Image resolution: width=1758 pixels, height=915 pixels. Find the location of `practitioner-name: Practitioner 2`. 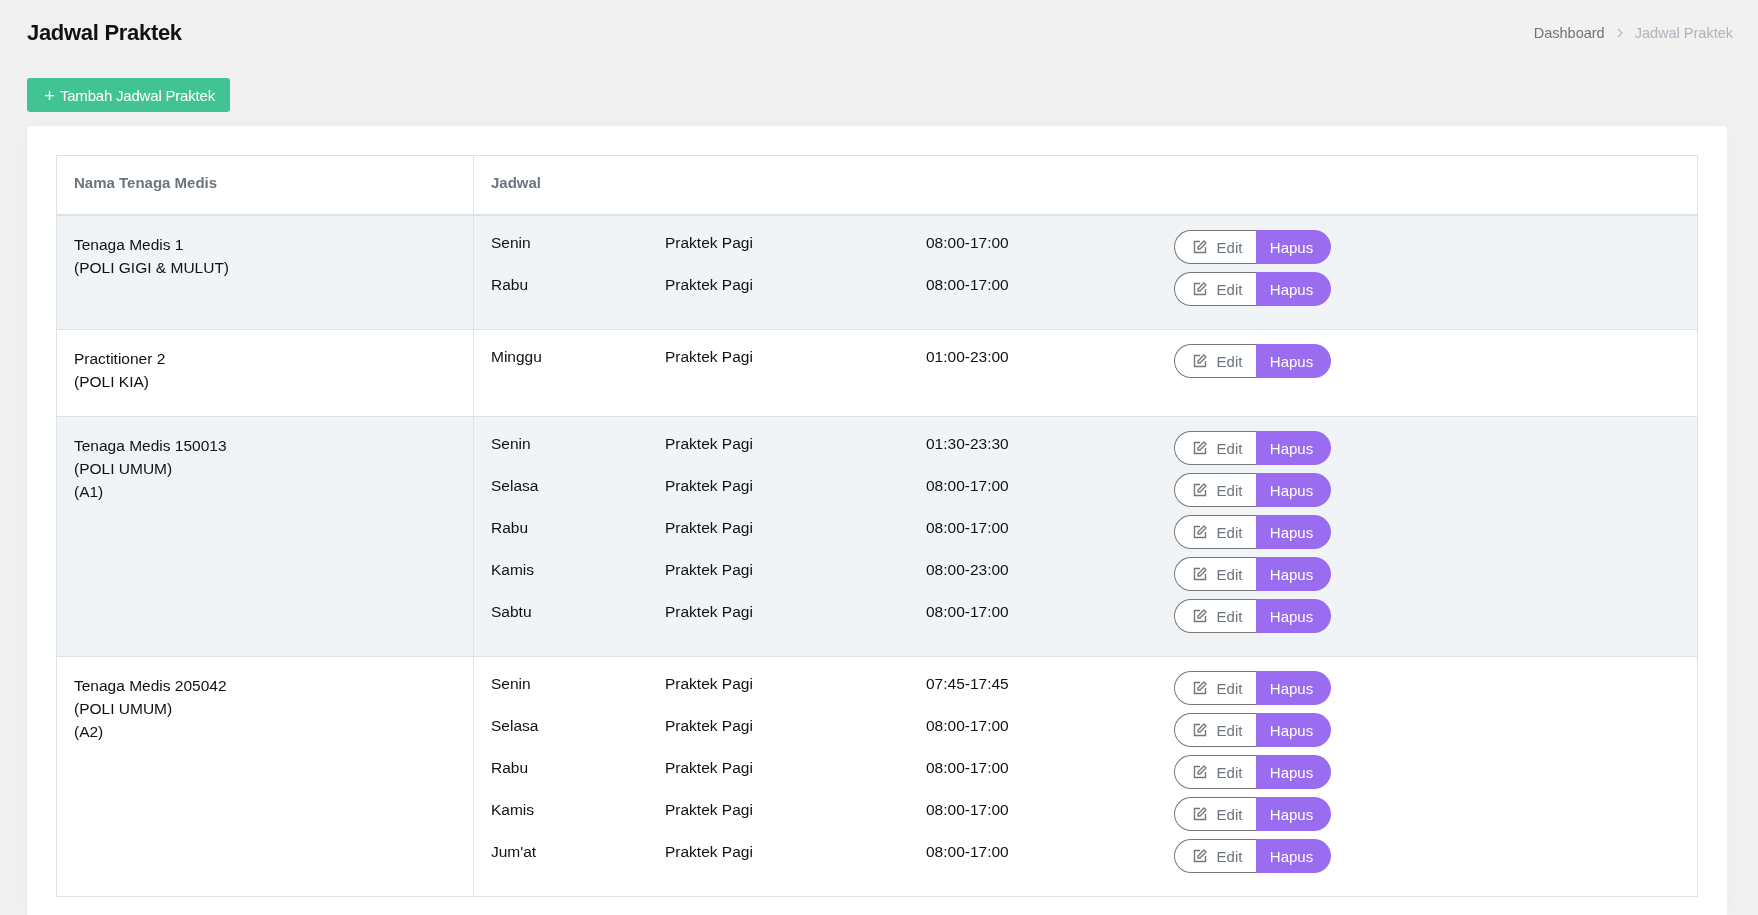

practitioner-name: Practitioner 2 is located at coordinates (120, 359).